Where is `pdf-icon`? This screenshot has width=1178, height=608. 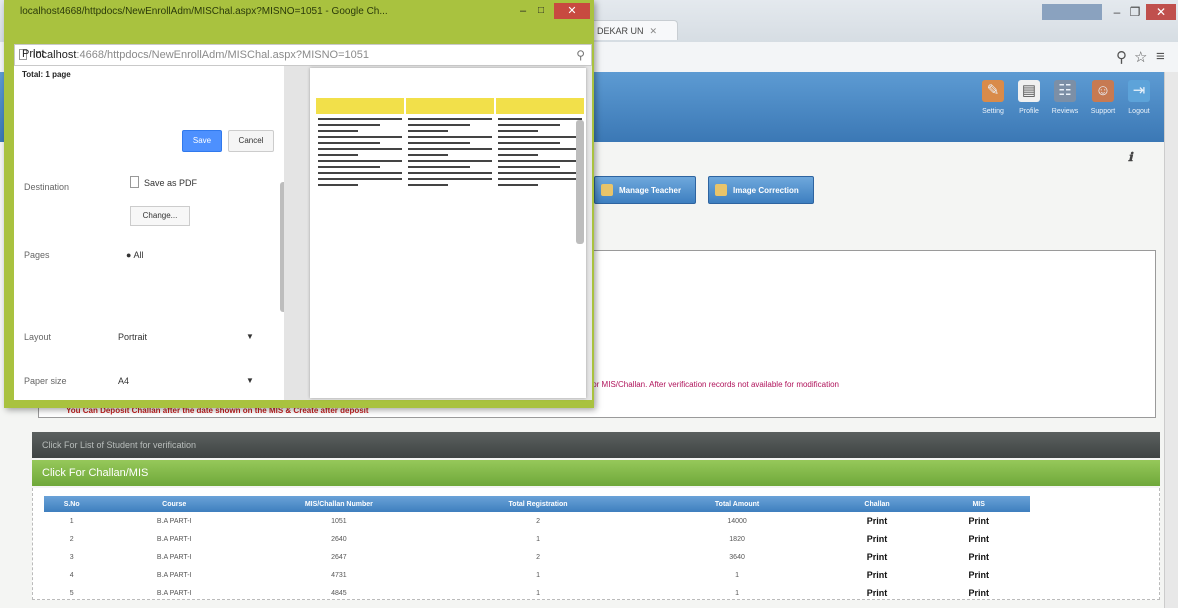
pdf-icon is located at coordinates (134, 182).